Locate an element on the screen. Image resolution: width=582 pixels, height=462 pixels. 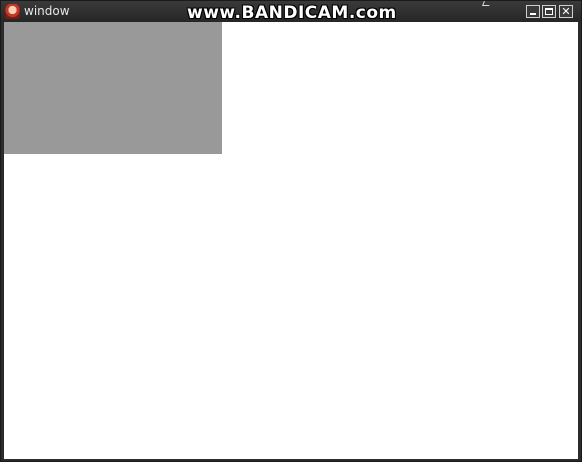
title-bar: window www.BANDICAM.com ✕ is located at coordinates (291, 11).